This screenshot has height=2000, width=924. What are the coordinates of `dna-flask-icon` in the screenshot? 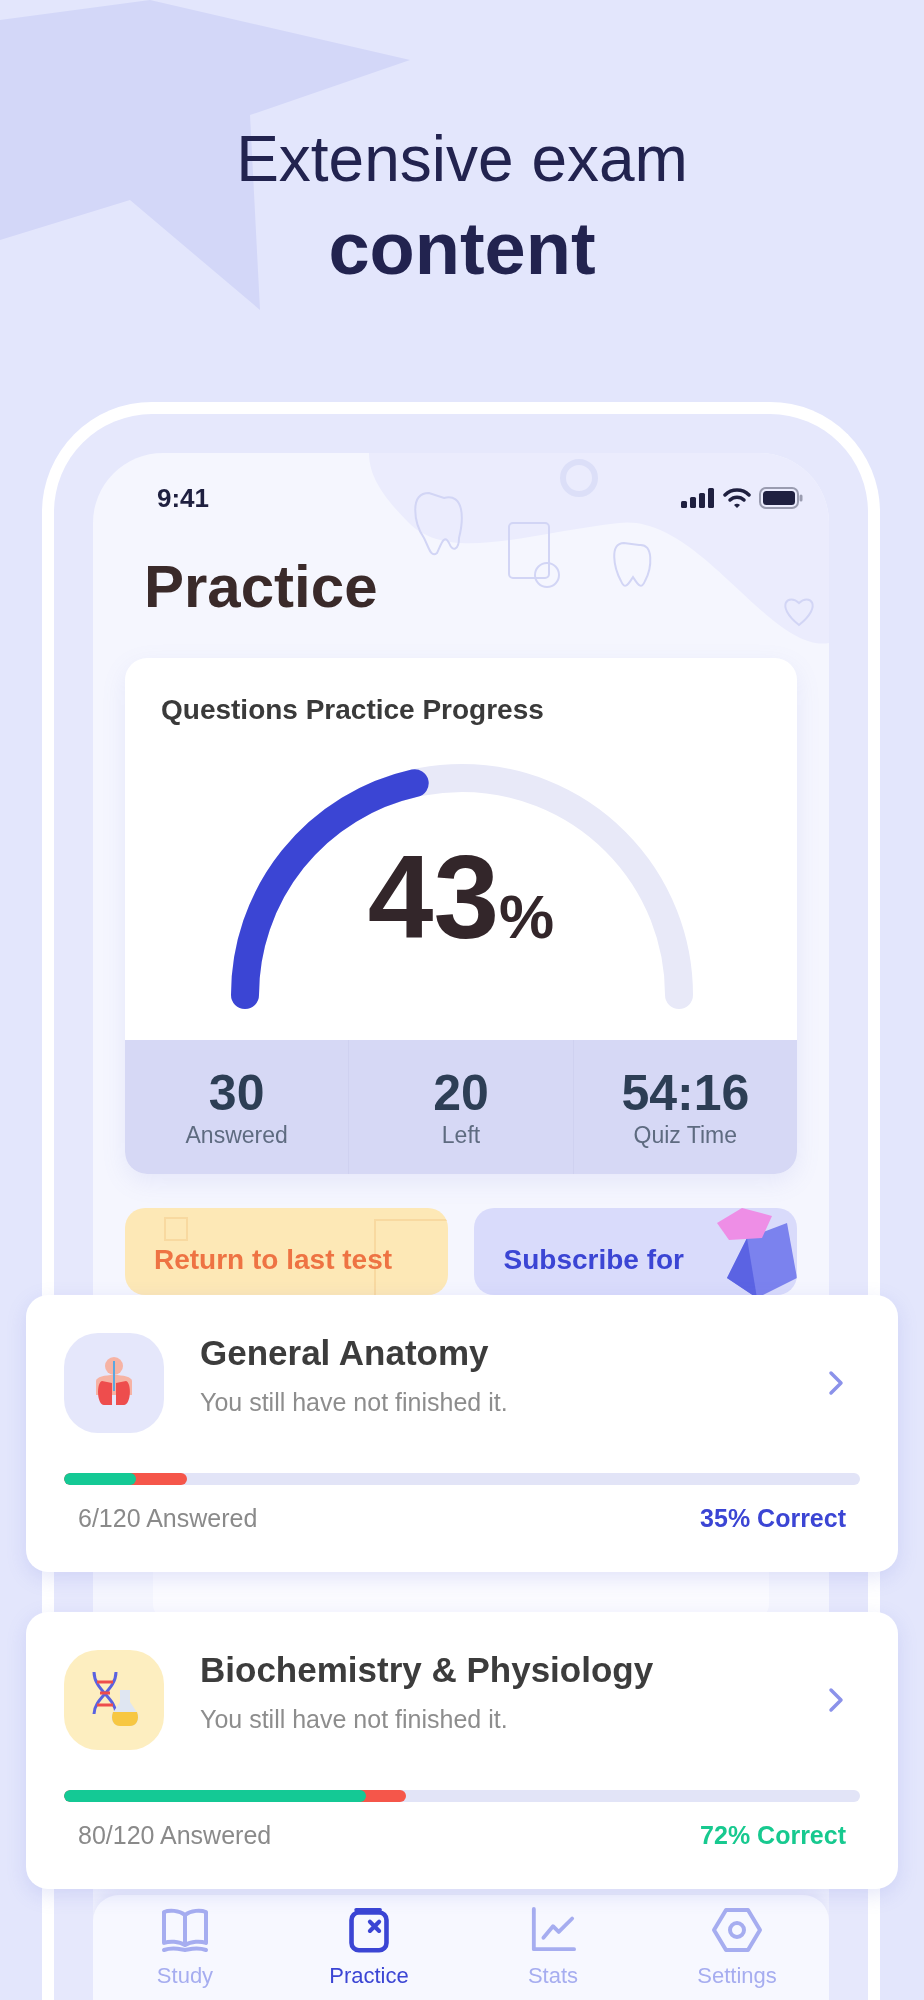 It's located at (114, 1700).